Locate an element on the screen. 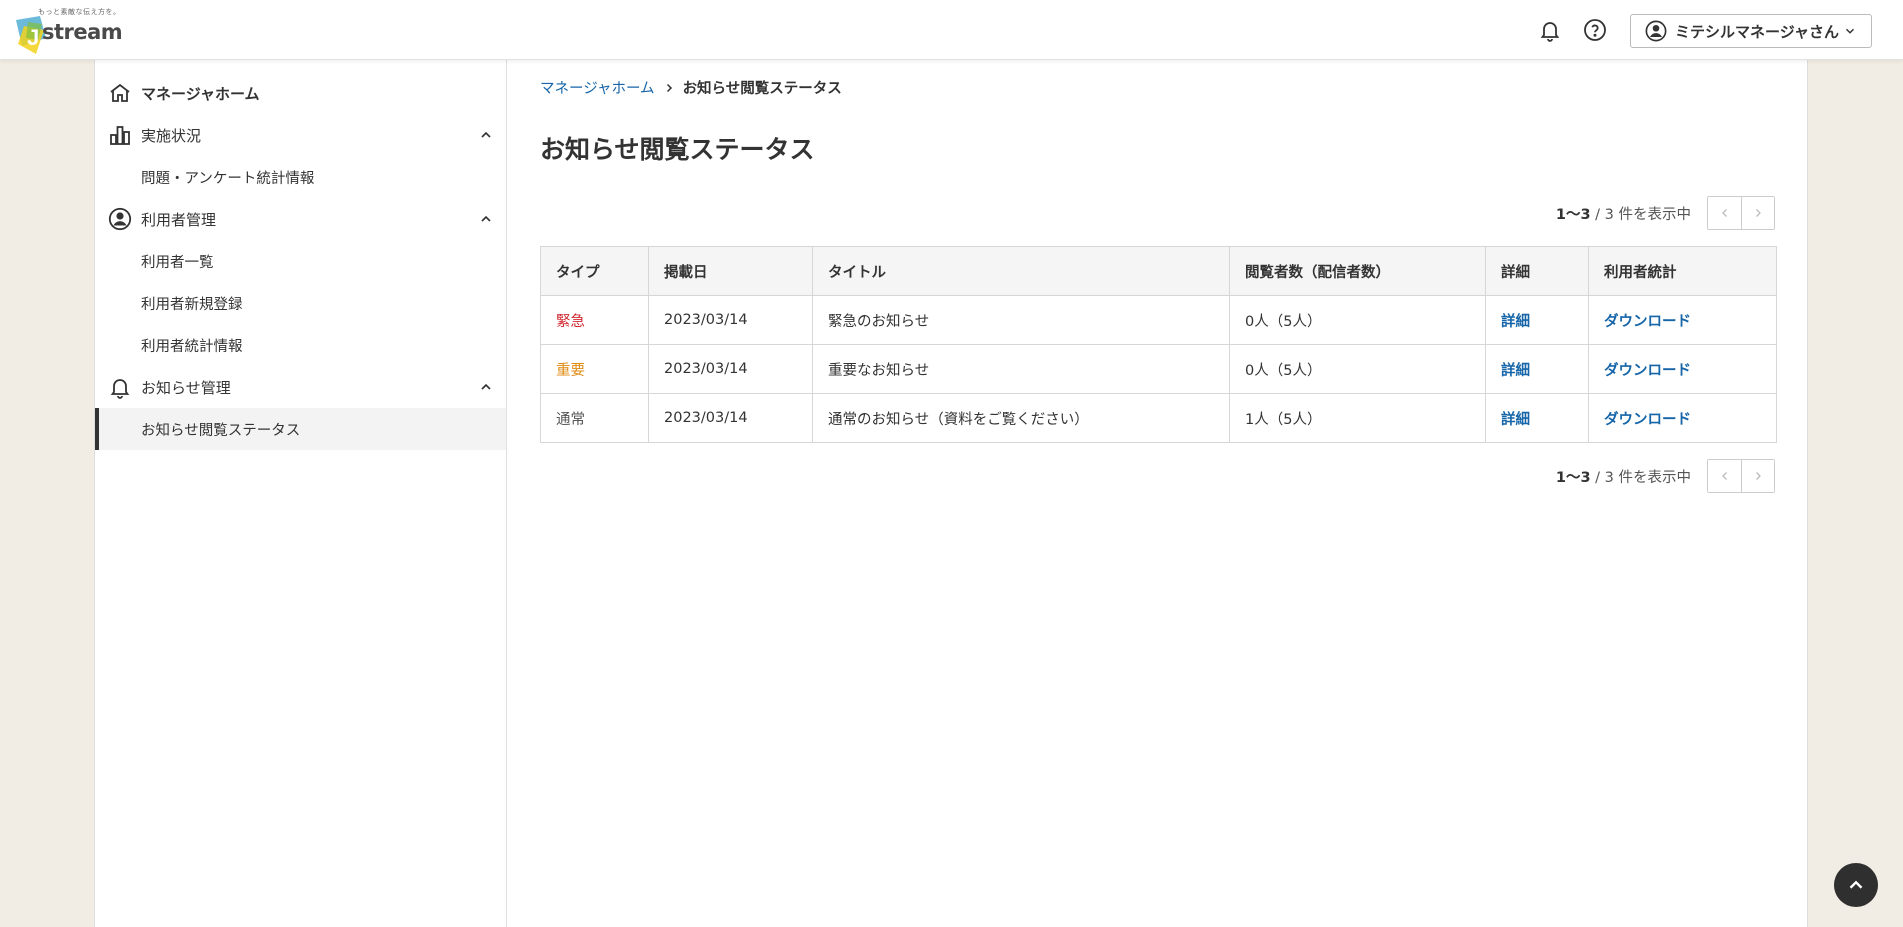 Image resolution: width=1903 pixels, height=927 pixels. arrow-up-icon is located at coordinates (1856, 884).